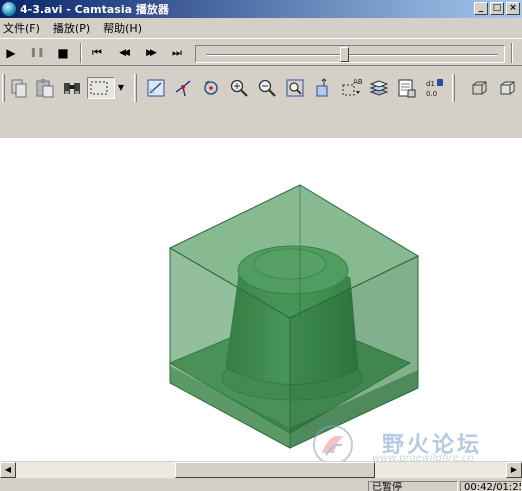 This screenshot has width=522, height=491. Describe the element at coordinates (177, 53) in the screenshot. I see `go-to-end-button: ⏭` at that location.